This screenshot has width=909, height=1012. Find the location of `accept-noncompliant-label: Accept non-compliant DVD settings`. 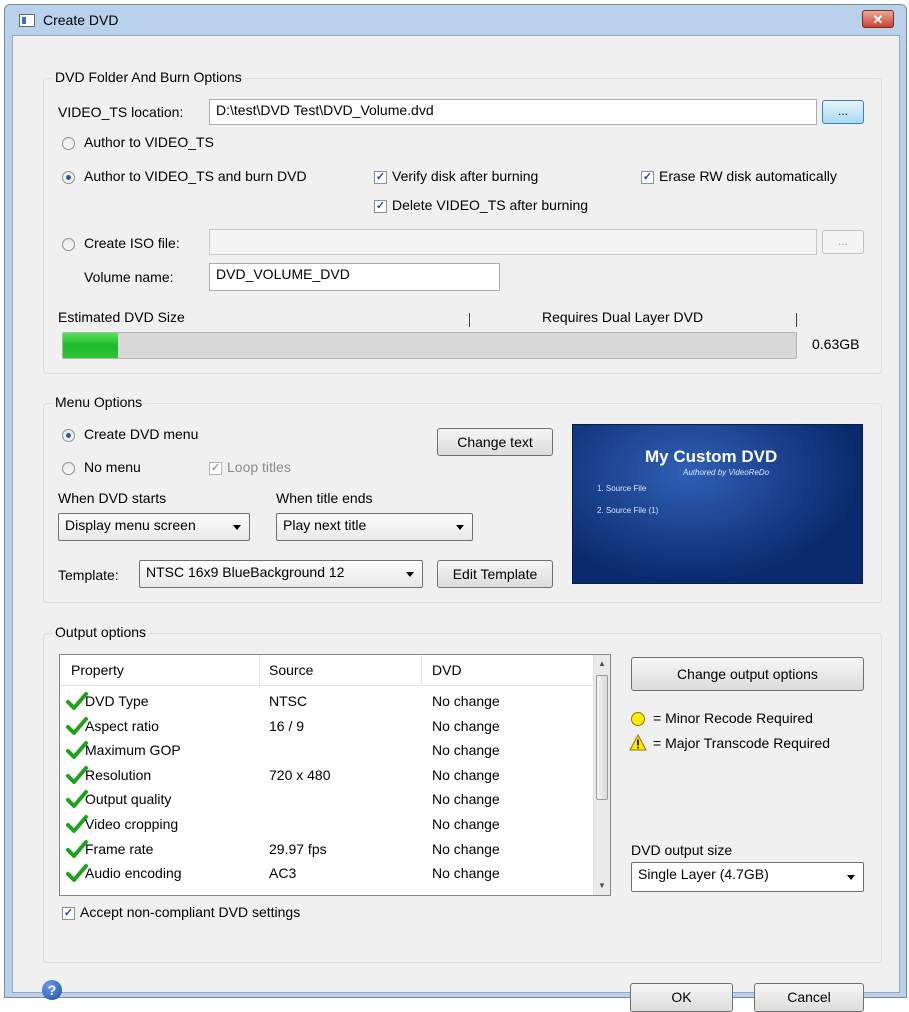

accept-noncompliant-label: Accept non-compliant DVD settings is located at coordinates (190, 912).